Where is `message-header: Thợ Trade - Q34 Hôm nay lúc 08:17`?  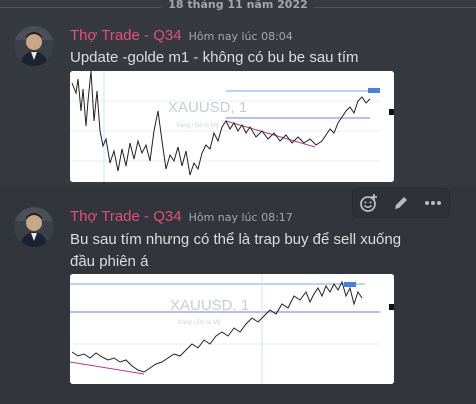 message-header: Thợ Trade - Q34 Hôm nay lúc 08:17 is located at coordinates (181, 216).